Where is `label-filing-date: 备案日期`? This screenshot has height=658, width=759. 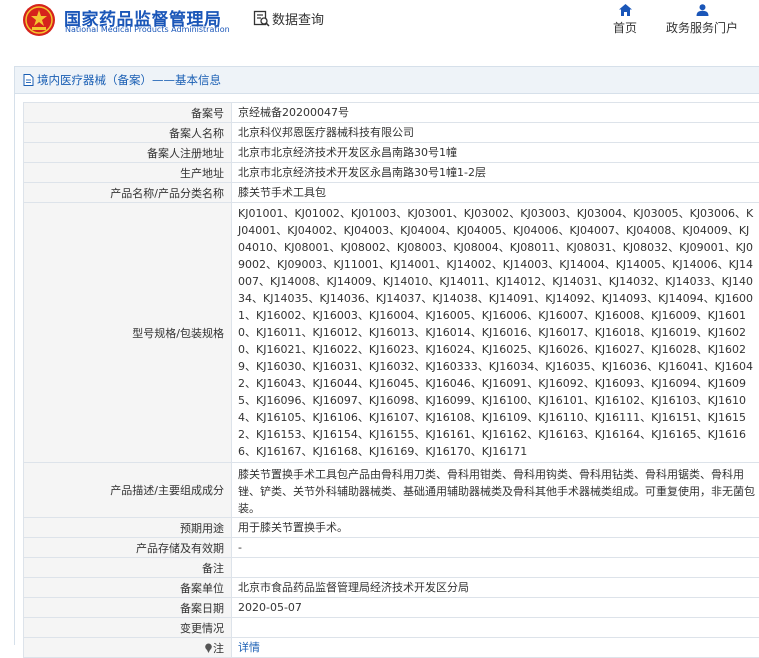 label-filing-date: 备案日期 is located at coordinates (128, 608).